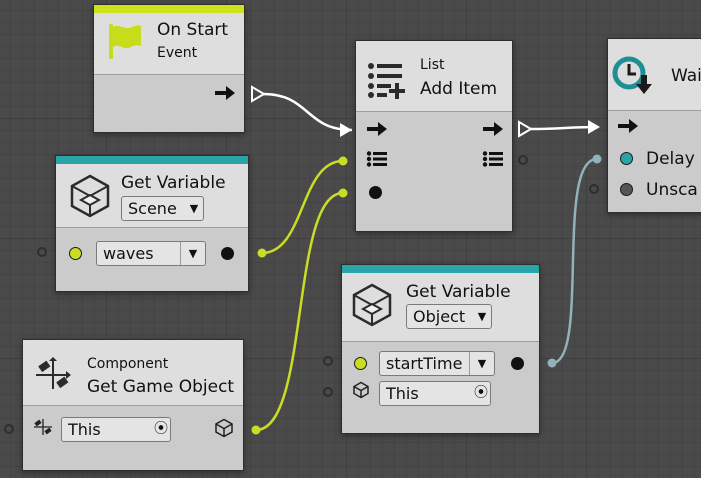  I want to click on node-title: On Start, so click(193, 30).